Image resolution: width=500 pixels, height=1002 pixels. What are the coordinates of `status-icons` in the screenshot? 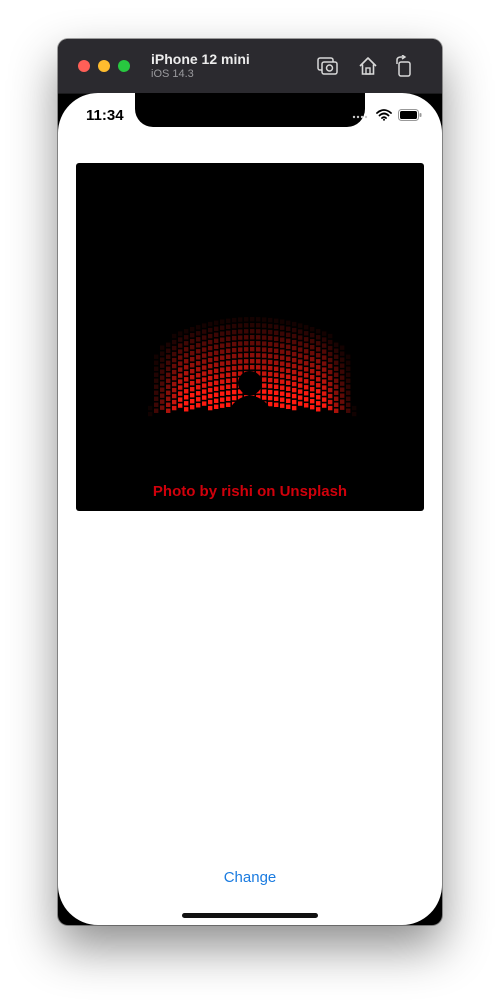 It's located at (387, 115).